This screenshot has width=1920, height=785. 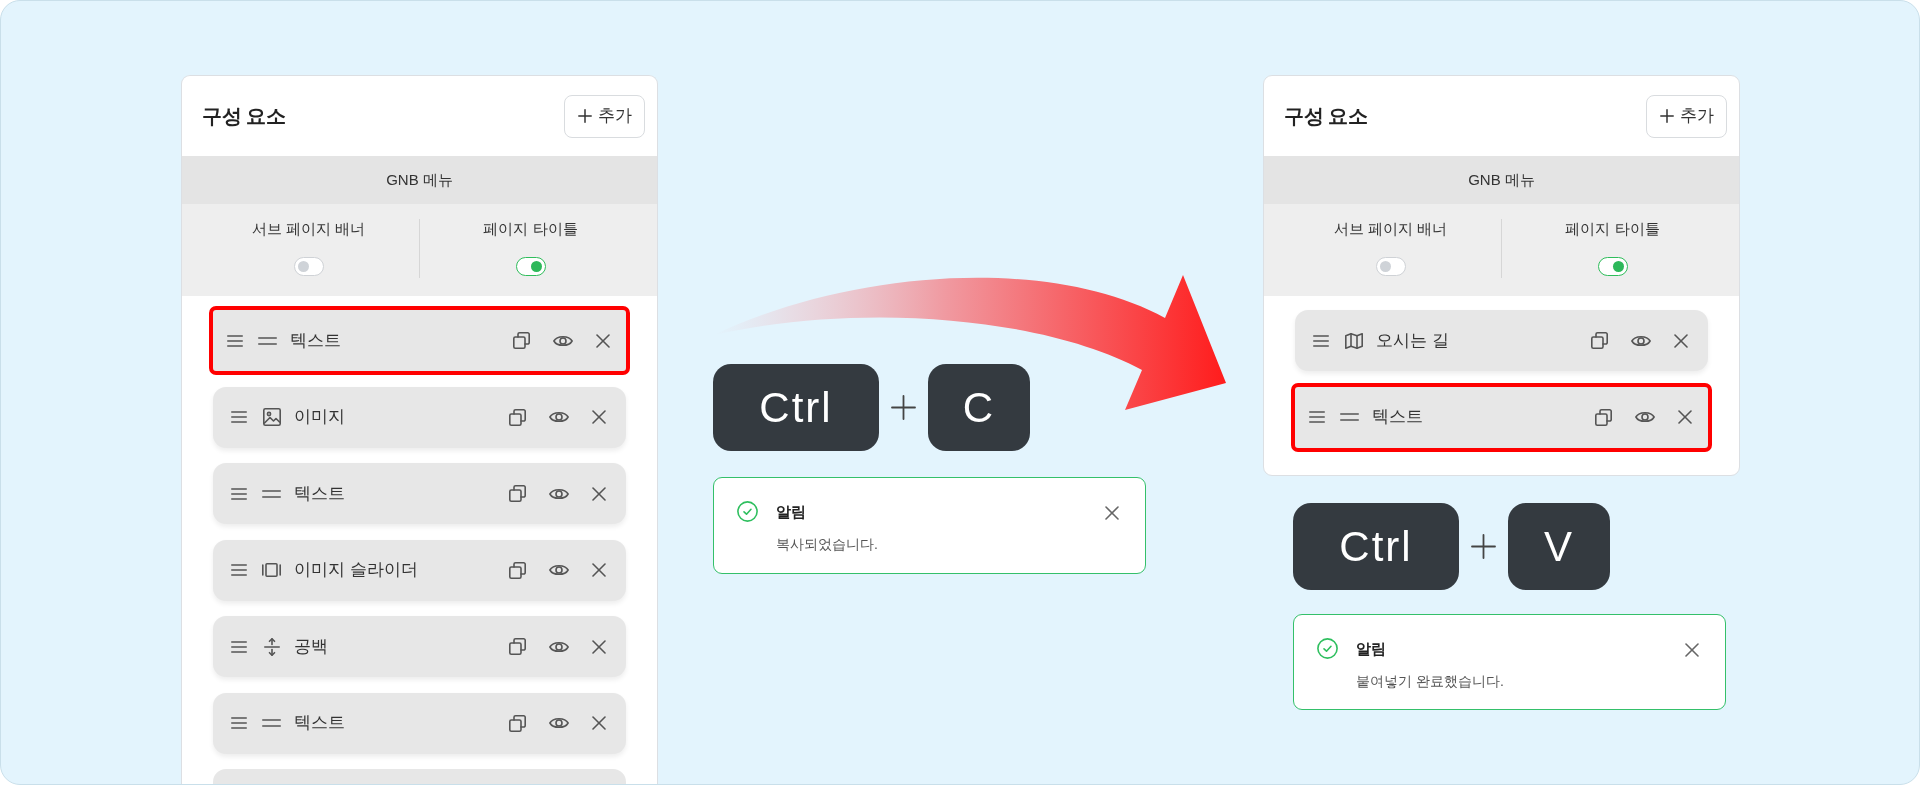 What do you see at coordinates (419, 646) in the screenshot?
I see `component-item: 공백` at bounding box center [419, 646].